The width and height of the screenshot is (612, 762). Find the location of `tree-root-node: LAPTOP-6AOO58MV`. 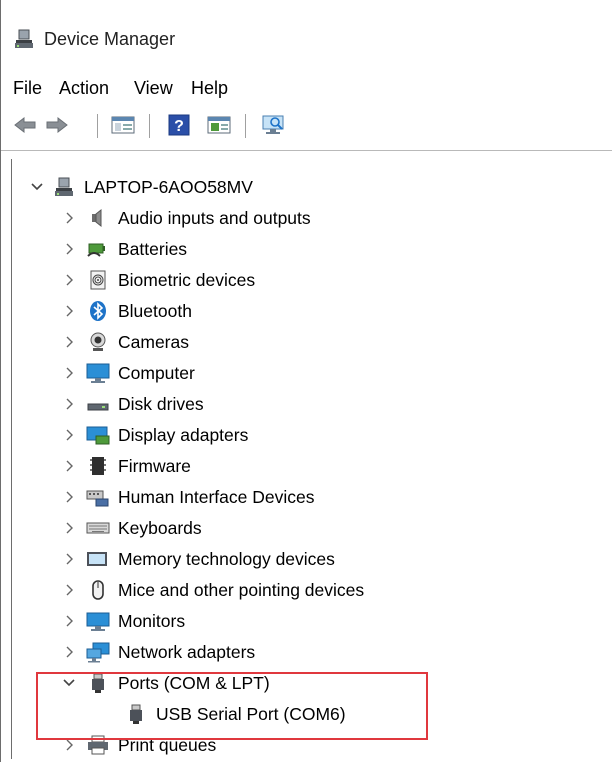

tree-root-node: LAPTOP-6AOO58MV is located at coordinates (141, 187).